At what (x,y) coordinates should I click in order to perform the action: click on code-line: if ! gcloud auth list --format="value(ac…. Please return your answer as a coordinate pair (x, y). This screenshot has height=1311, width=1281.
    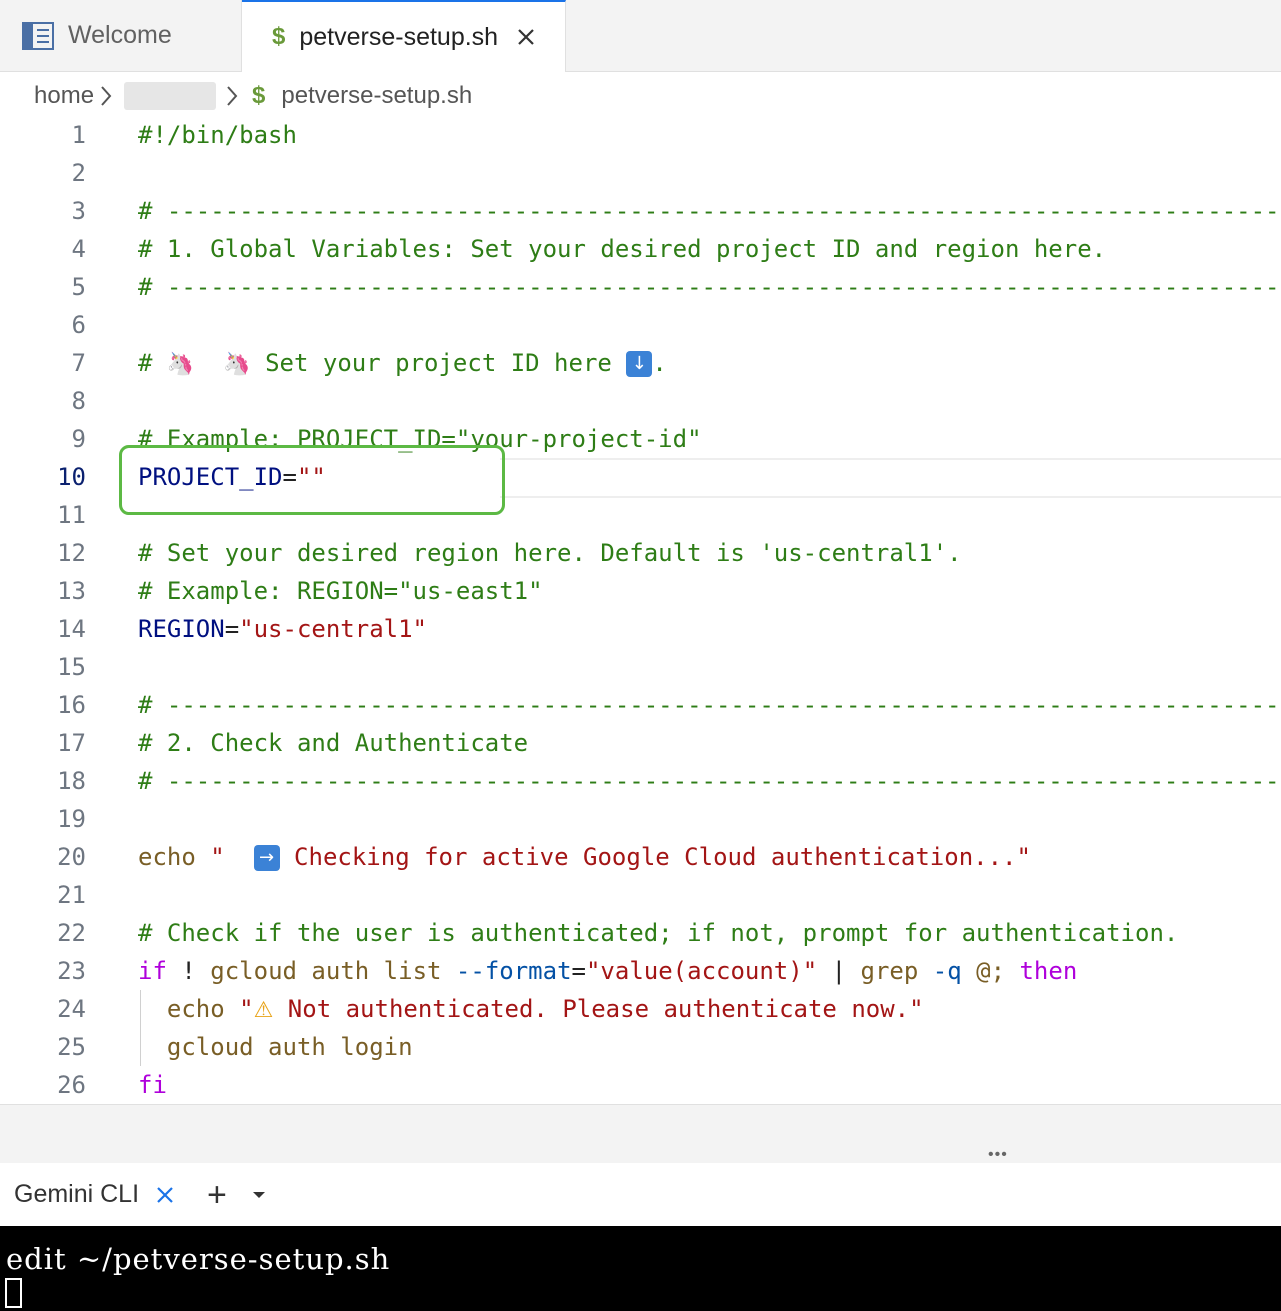
    Looking at the image, I should click on (607, 971).